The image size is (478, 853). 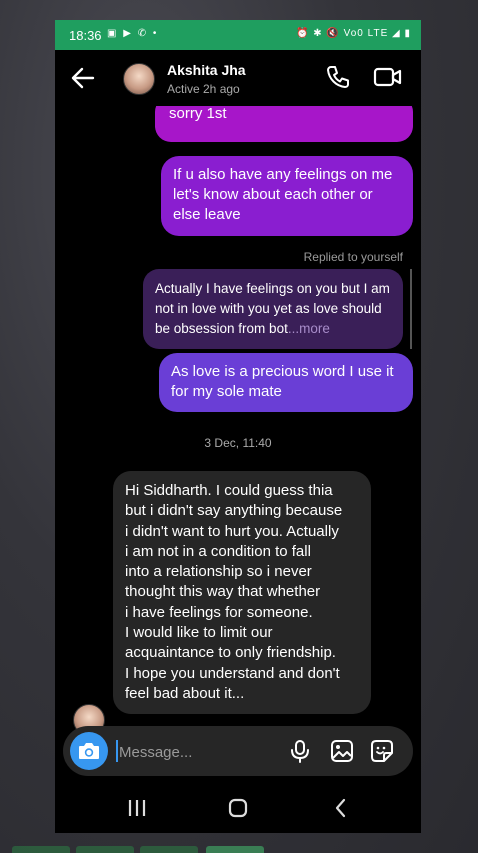 I want to click on home-icon, so click(x=238, y=808).